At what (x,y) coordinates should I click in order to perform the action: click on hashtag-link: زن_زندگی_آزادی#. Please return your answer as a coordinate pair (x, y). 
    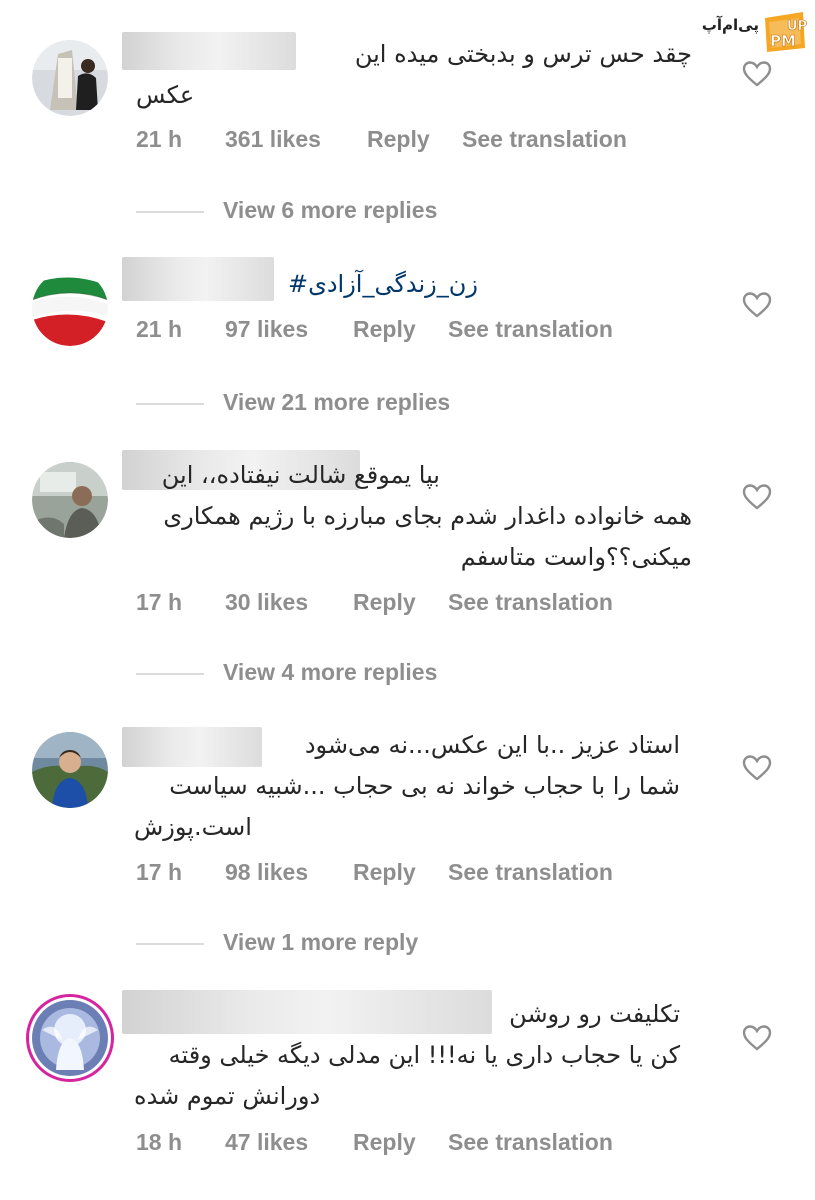
    Looking at the image, I should click on (300, 284).